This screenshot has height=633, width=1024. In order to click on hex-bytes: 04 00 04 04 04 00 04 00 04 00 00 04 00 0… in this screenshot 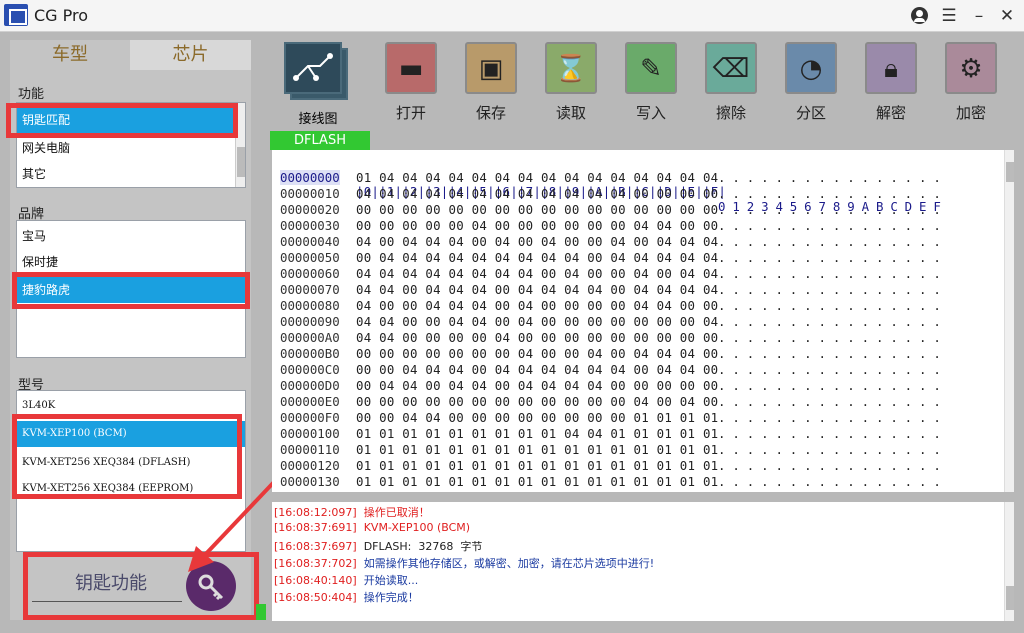, I will do `click(537, 241)`.